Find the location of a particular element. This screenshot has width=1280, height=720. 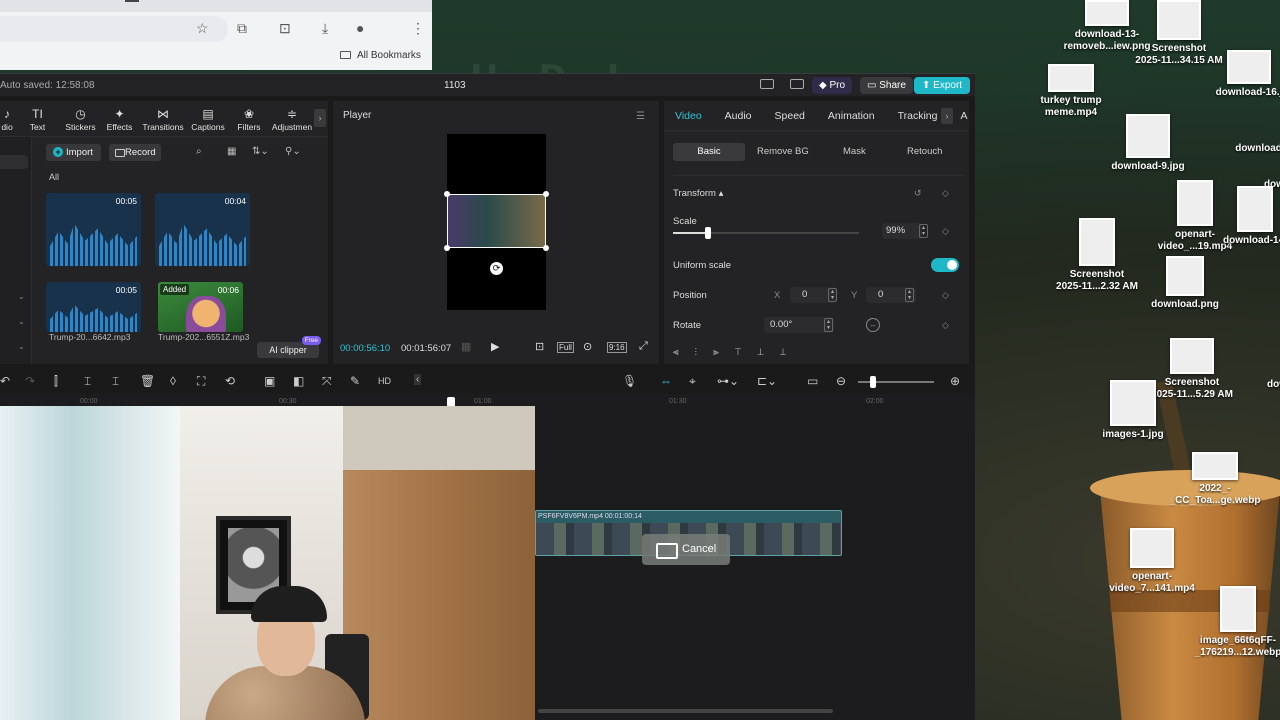

tool-stickers: ◷ Stickers is located at coordinates (80, 118).